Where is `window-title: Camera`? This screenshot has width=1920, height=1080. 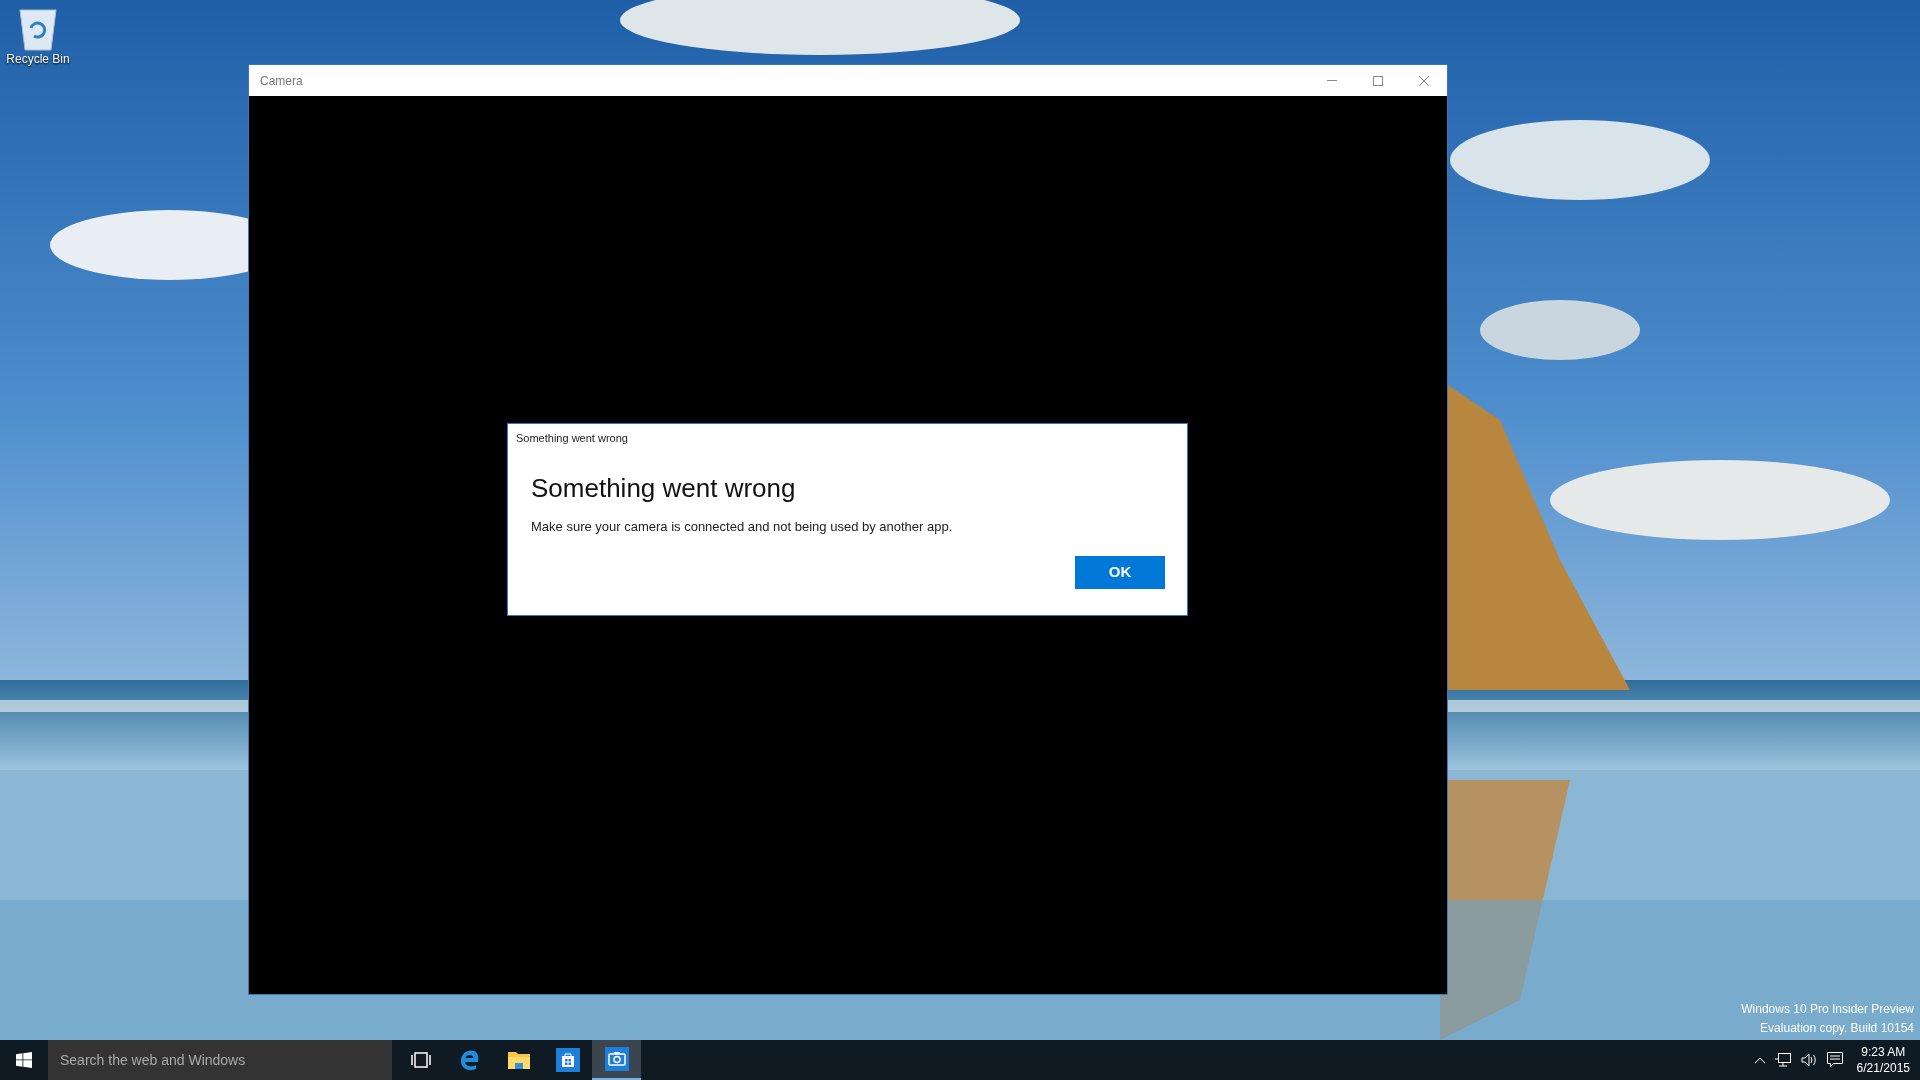 window-title: Camera is located at coordinates (281, 81).